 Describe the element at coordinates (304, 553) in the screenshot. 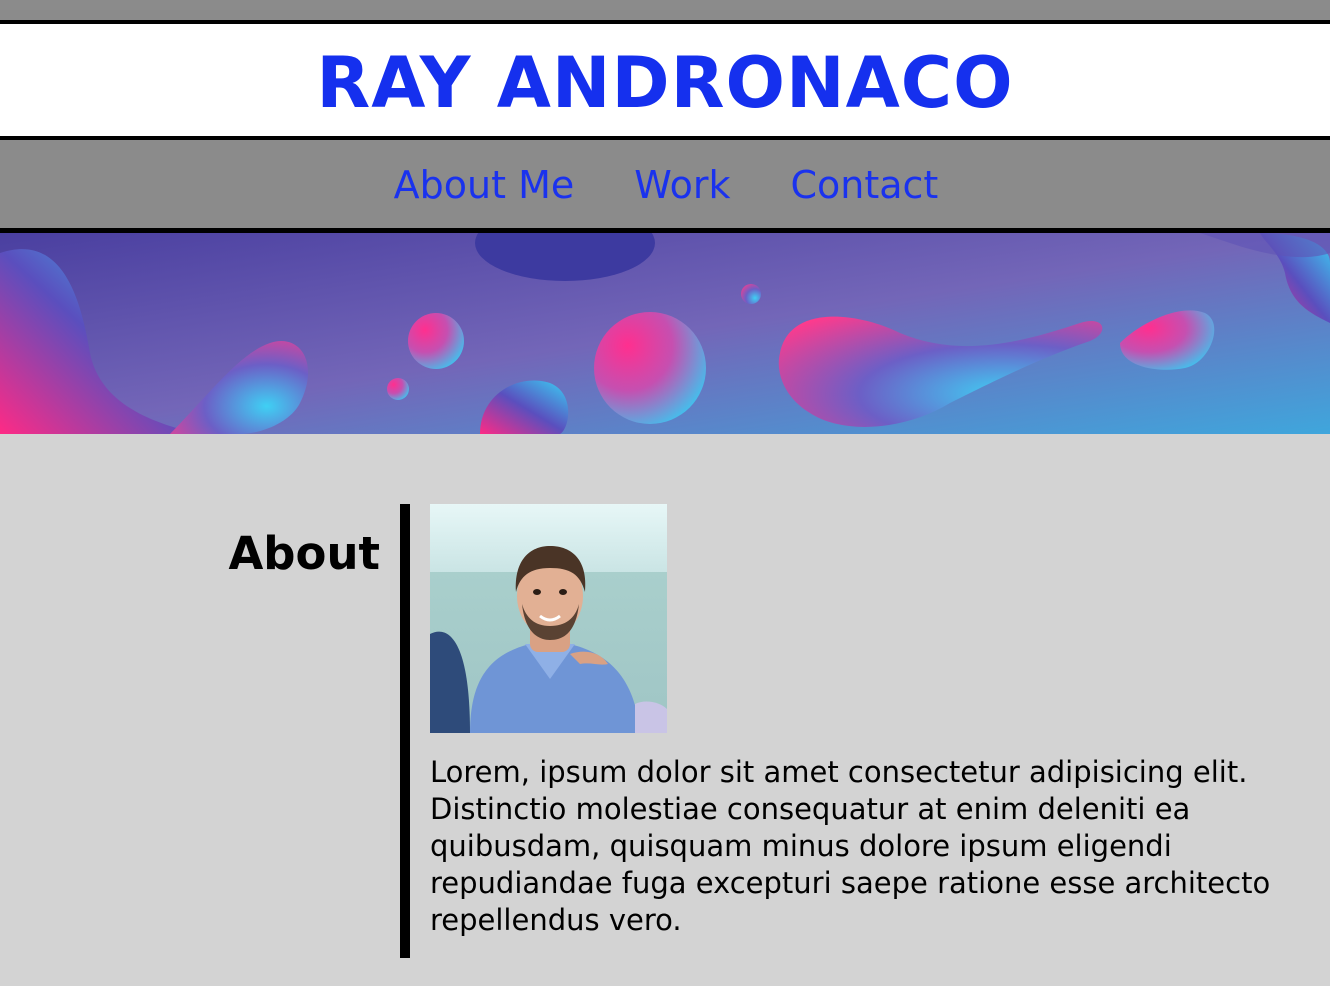

I see `section-heading-about: About` at that location.